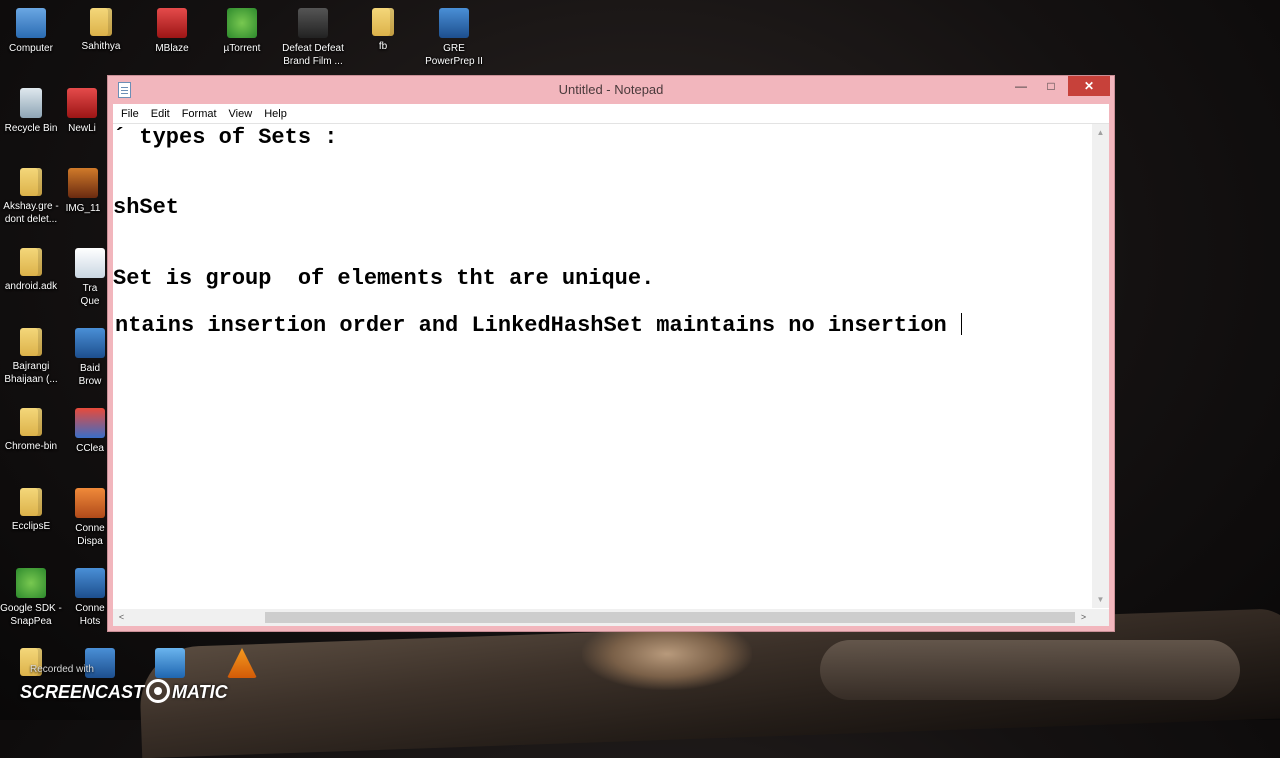 This screenshot has width=1280, height=758. I want to click on connectify-icon, so click(90, 503).